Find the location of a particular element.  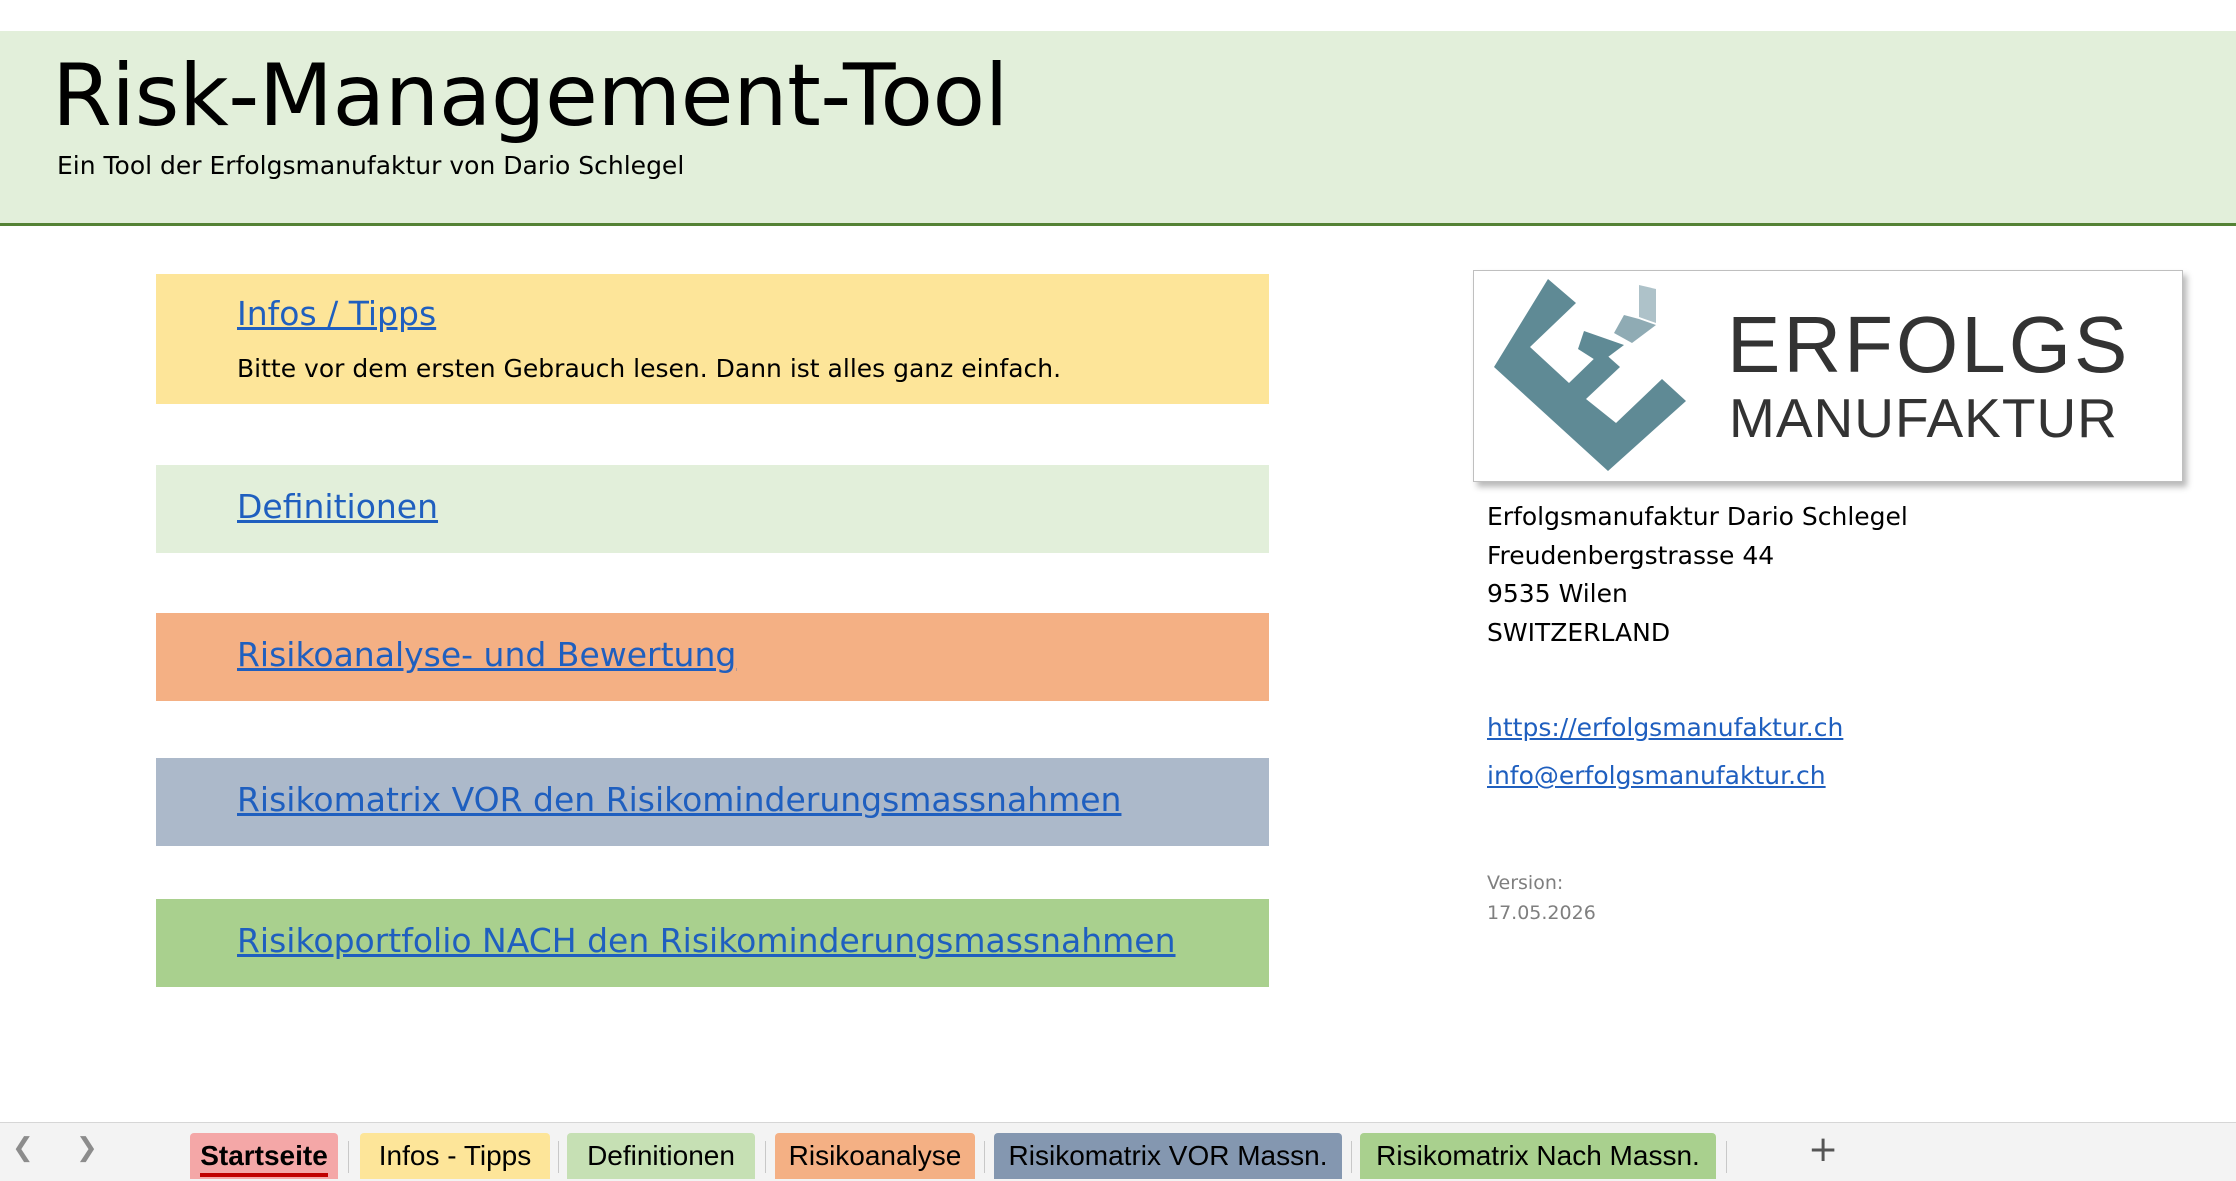

address-street: Freudenbergstrasse 44 is located at coordinates (1631, 555).